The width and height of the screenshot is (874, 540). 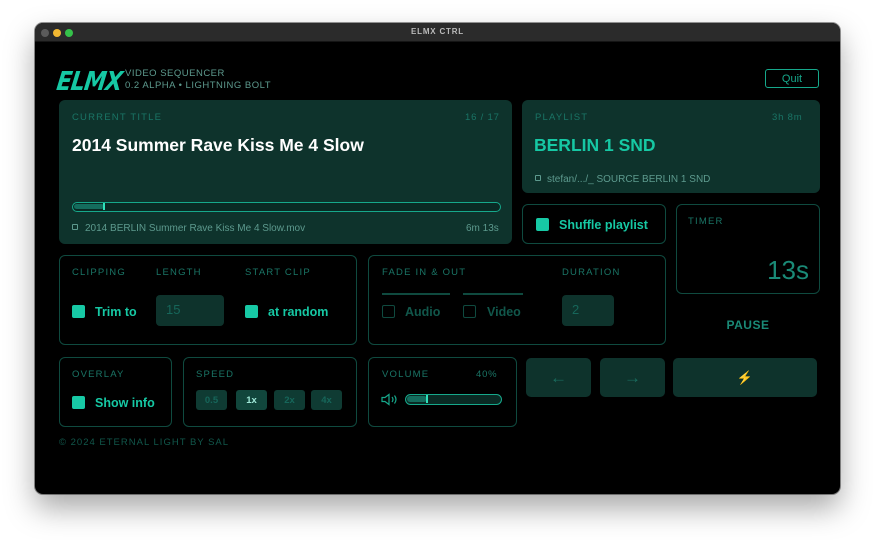 I want to click on volume-slider, so click(x=453, y=399).